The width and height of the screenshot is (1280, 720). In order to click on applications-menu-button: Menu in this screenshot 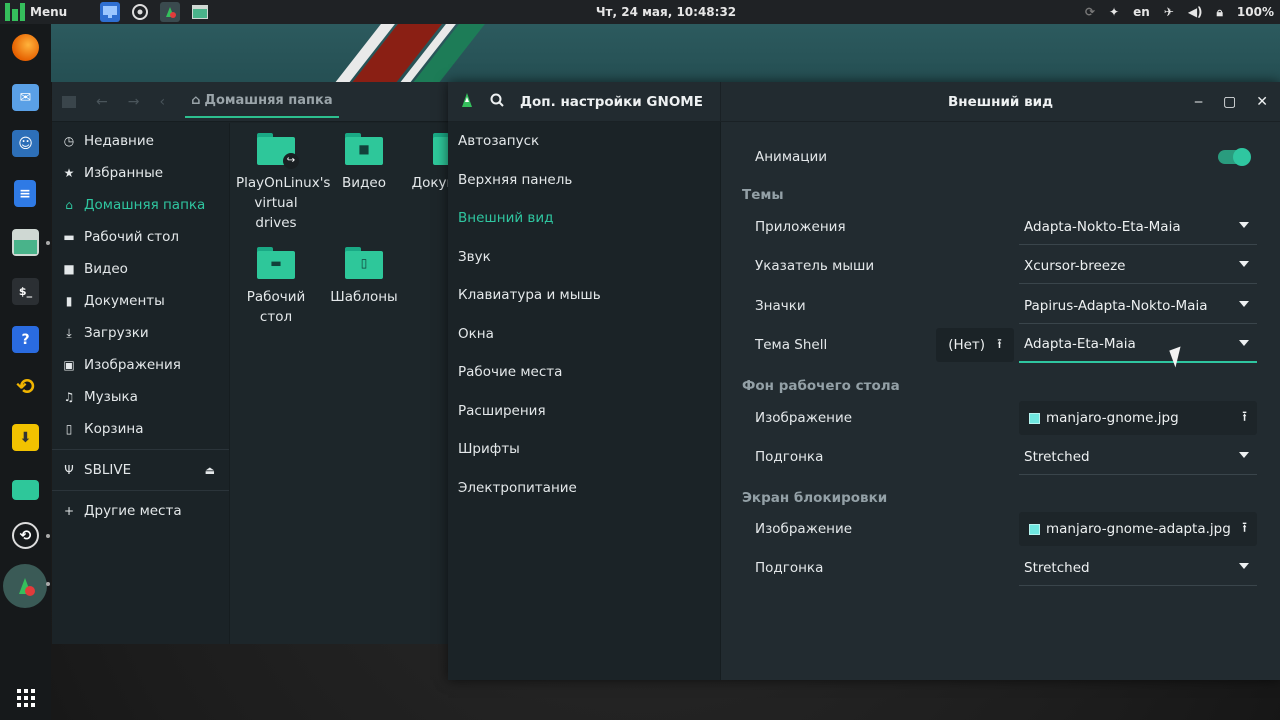, I will do `click(46, 12)`.